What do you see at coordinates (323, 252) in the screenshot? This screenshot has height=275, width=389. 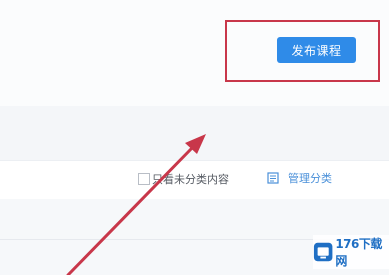 I see `site-logo-icon` at bounding box center [323, 252].